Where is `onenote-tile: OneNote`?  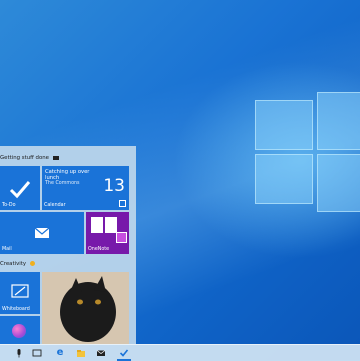
onenote-tile: OneNote is located at coordinates (107, 233).